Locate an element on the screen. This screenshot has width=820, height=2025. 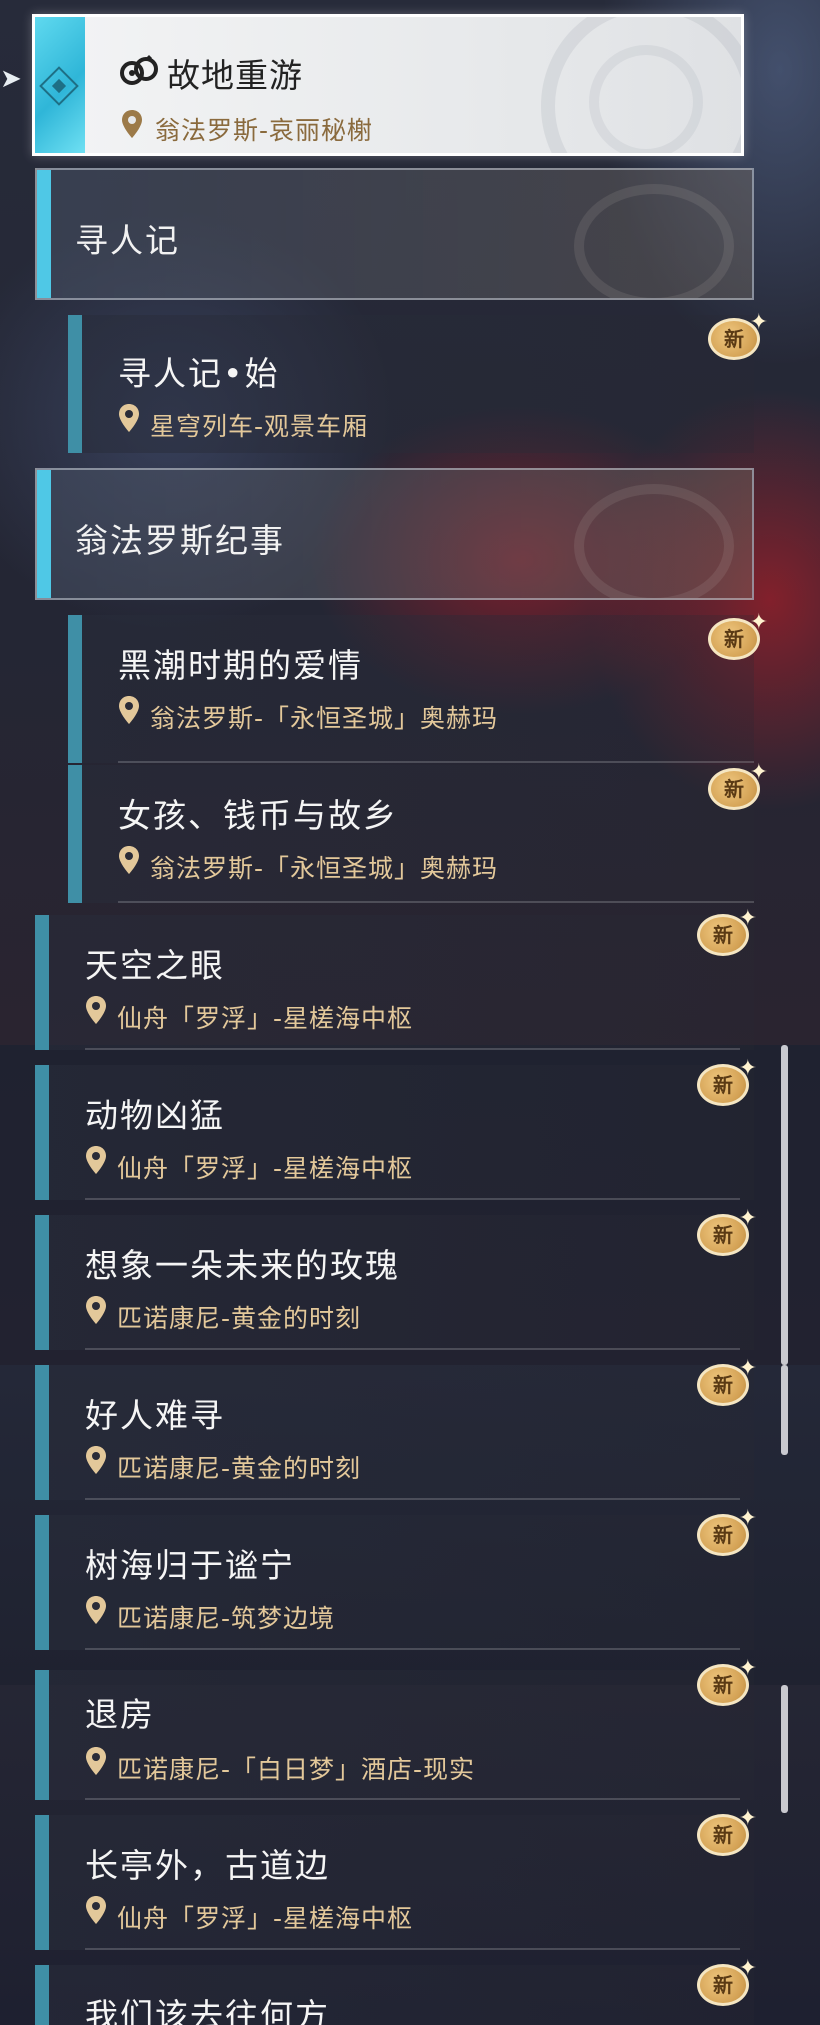
quest-title: 好人难寻 is located at coordinates (155, 1415).